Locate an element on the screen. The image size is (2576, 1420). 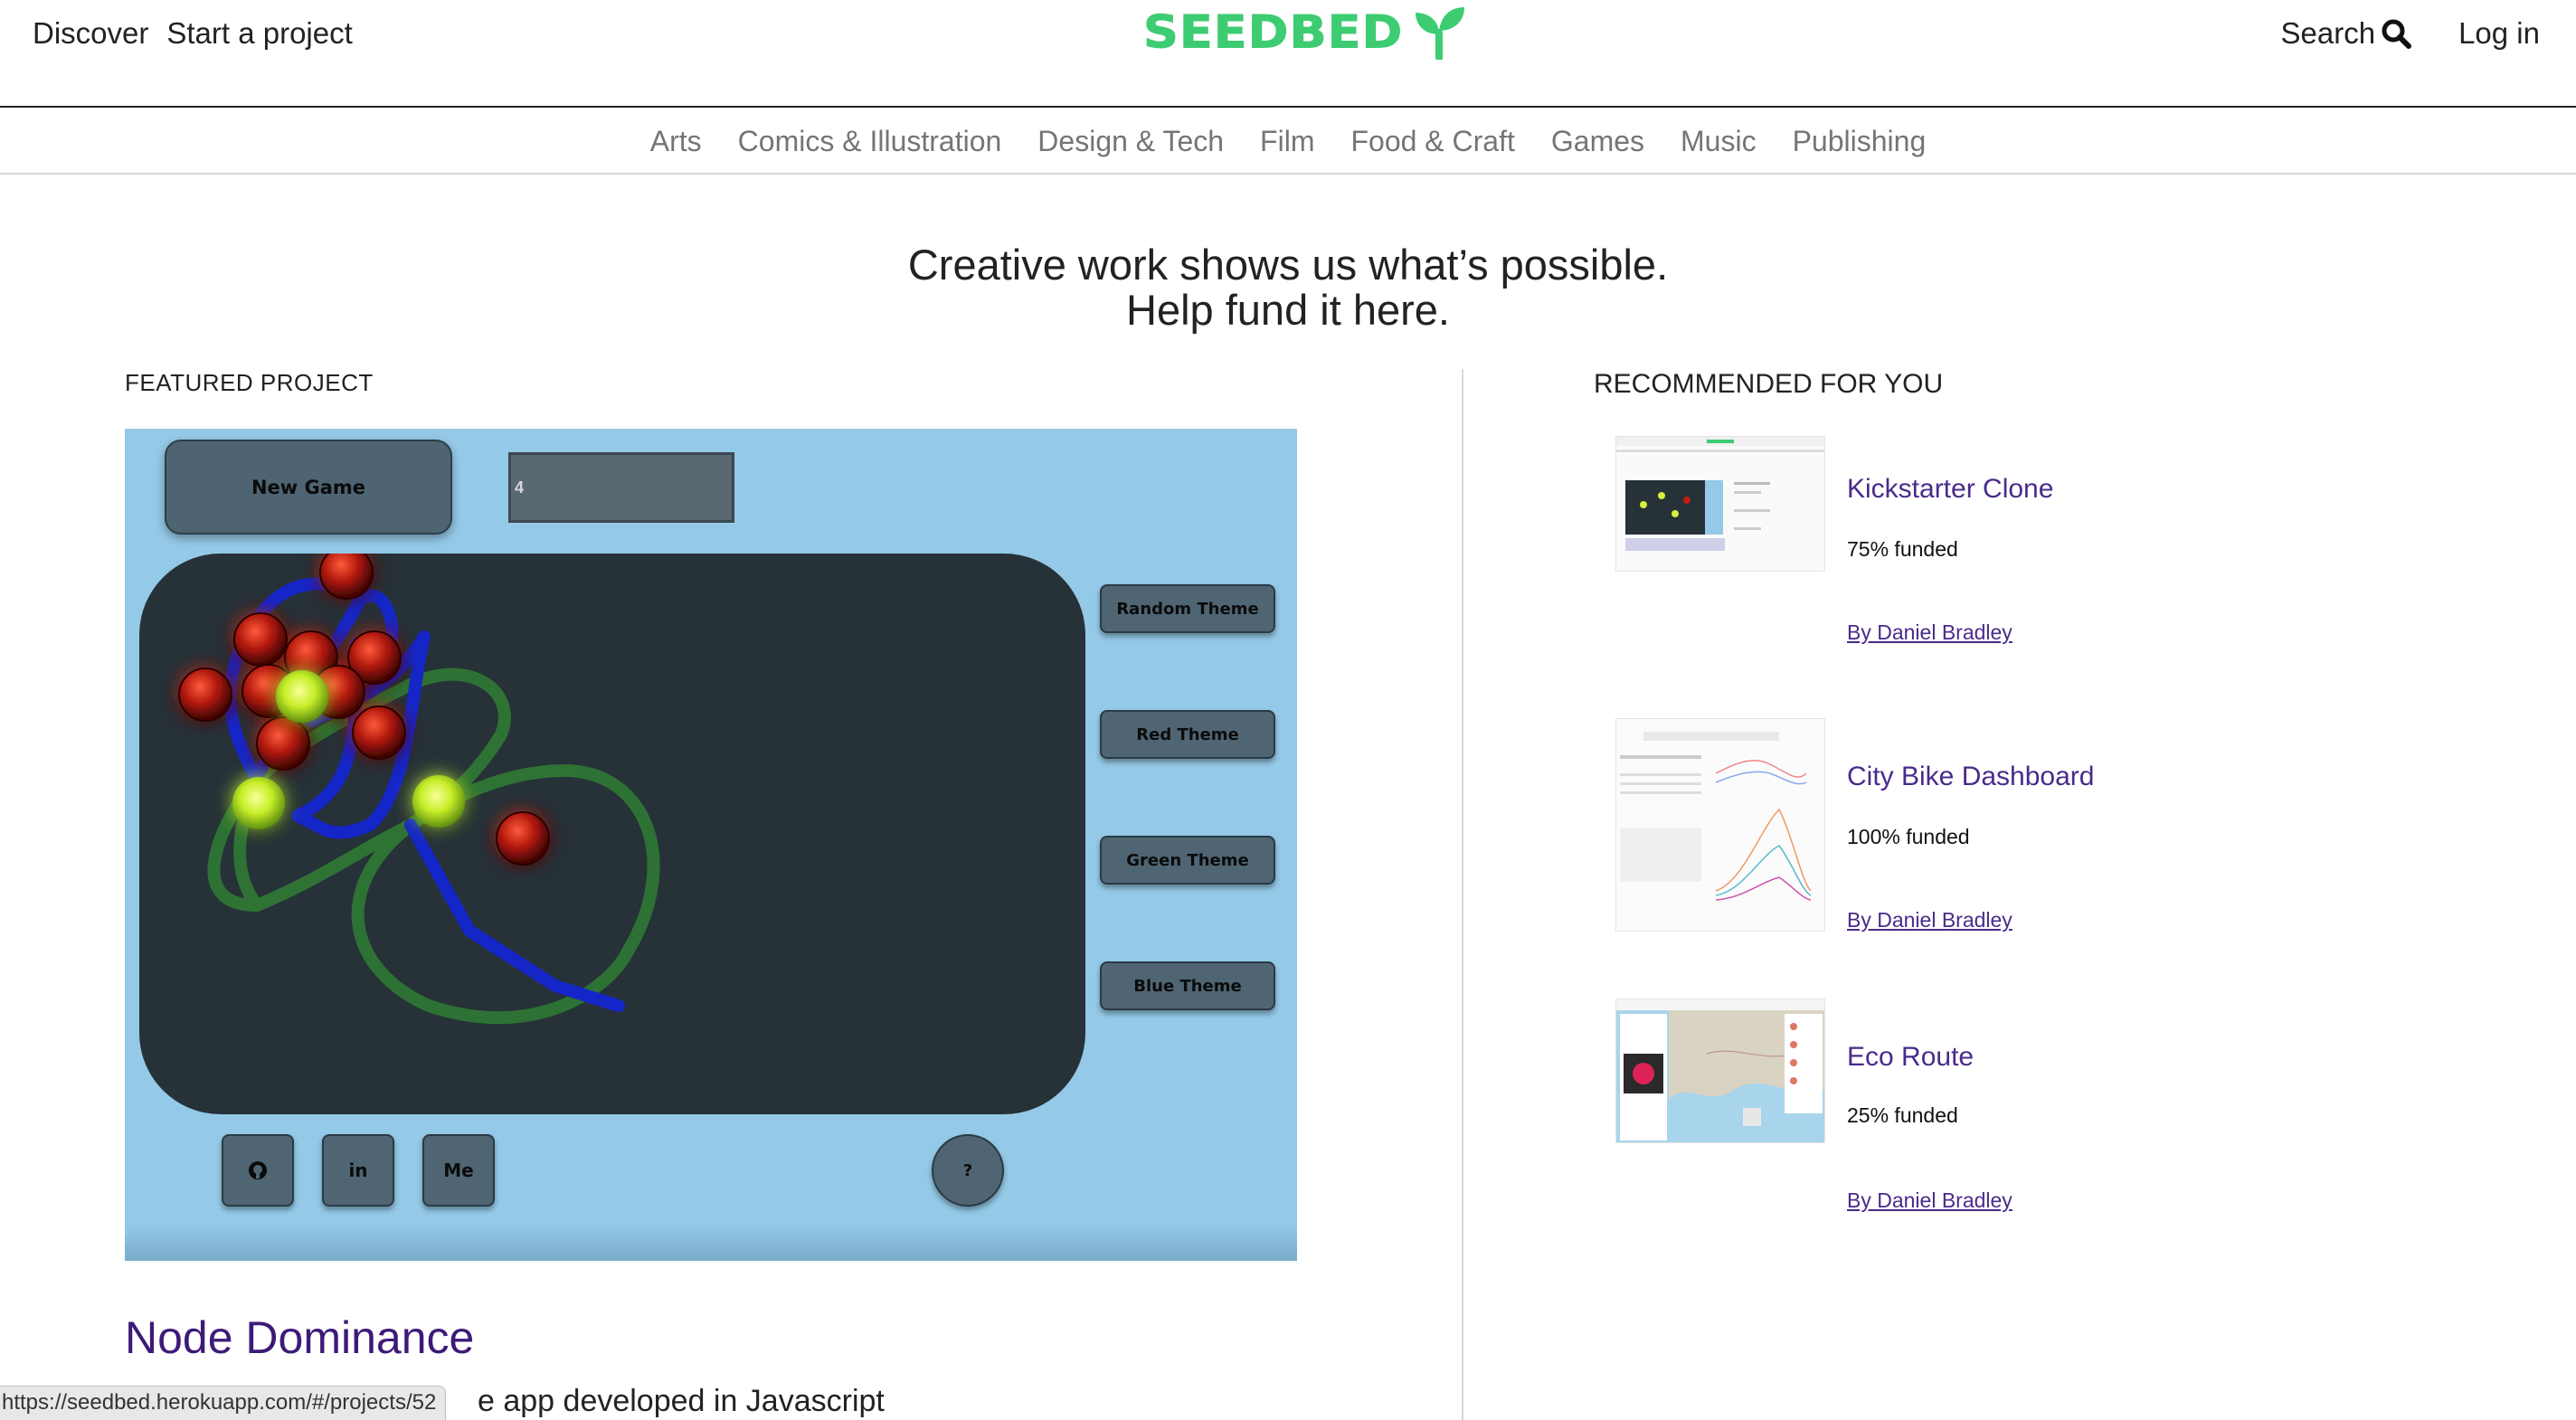
seedbed-logo: SEEDBED is located at coordinates (1304, 32).